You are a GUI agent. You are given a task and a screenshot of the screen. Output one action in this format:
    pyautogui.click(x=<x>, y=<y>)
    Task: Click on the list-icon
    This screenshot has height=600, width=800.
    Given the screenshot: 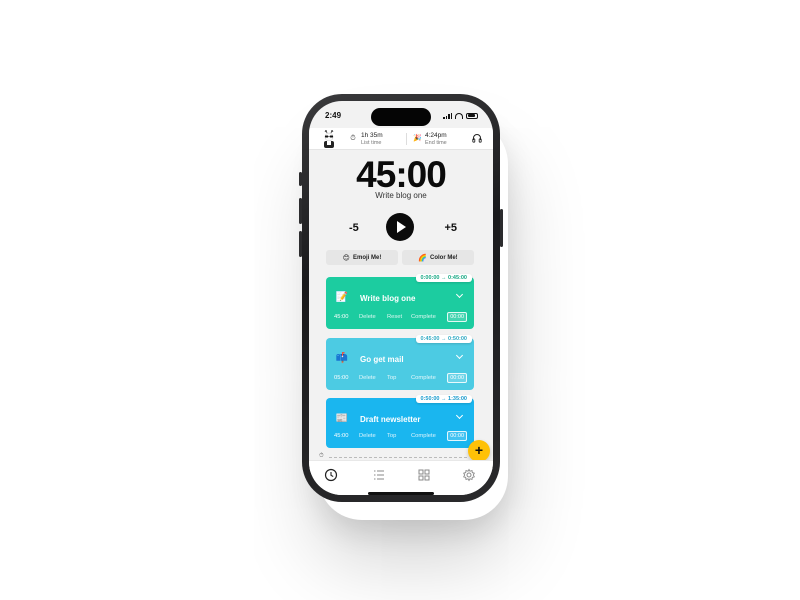 What is the action you would take?
    pyautogui.click(x=379, y=475)
    